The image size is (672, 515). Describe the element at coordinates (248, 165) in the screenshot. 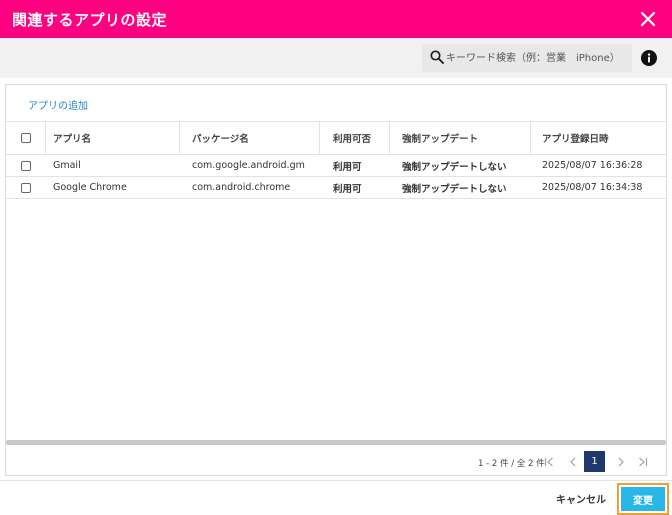

I see `package-name-cell: com.google.android.gm` at that location.